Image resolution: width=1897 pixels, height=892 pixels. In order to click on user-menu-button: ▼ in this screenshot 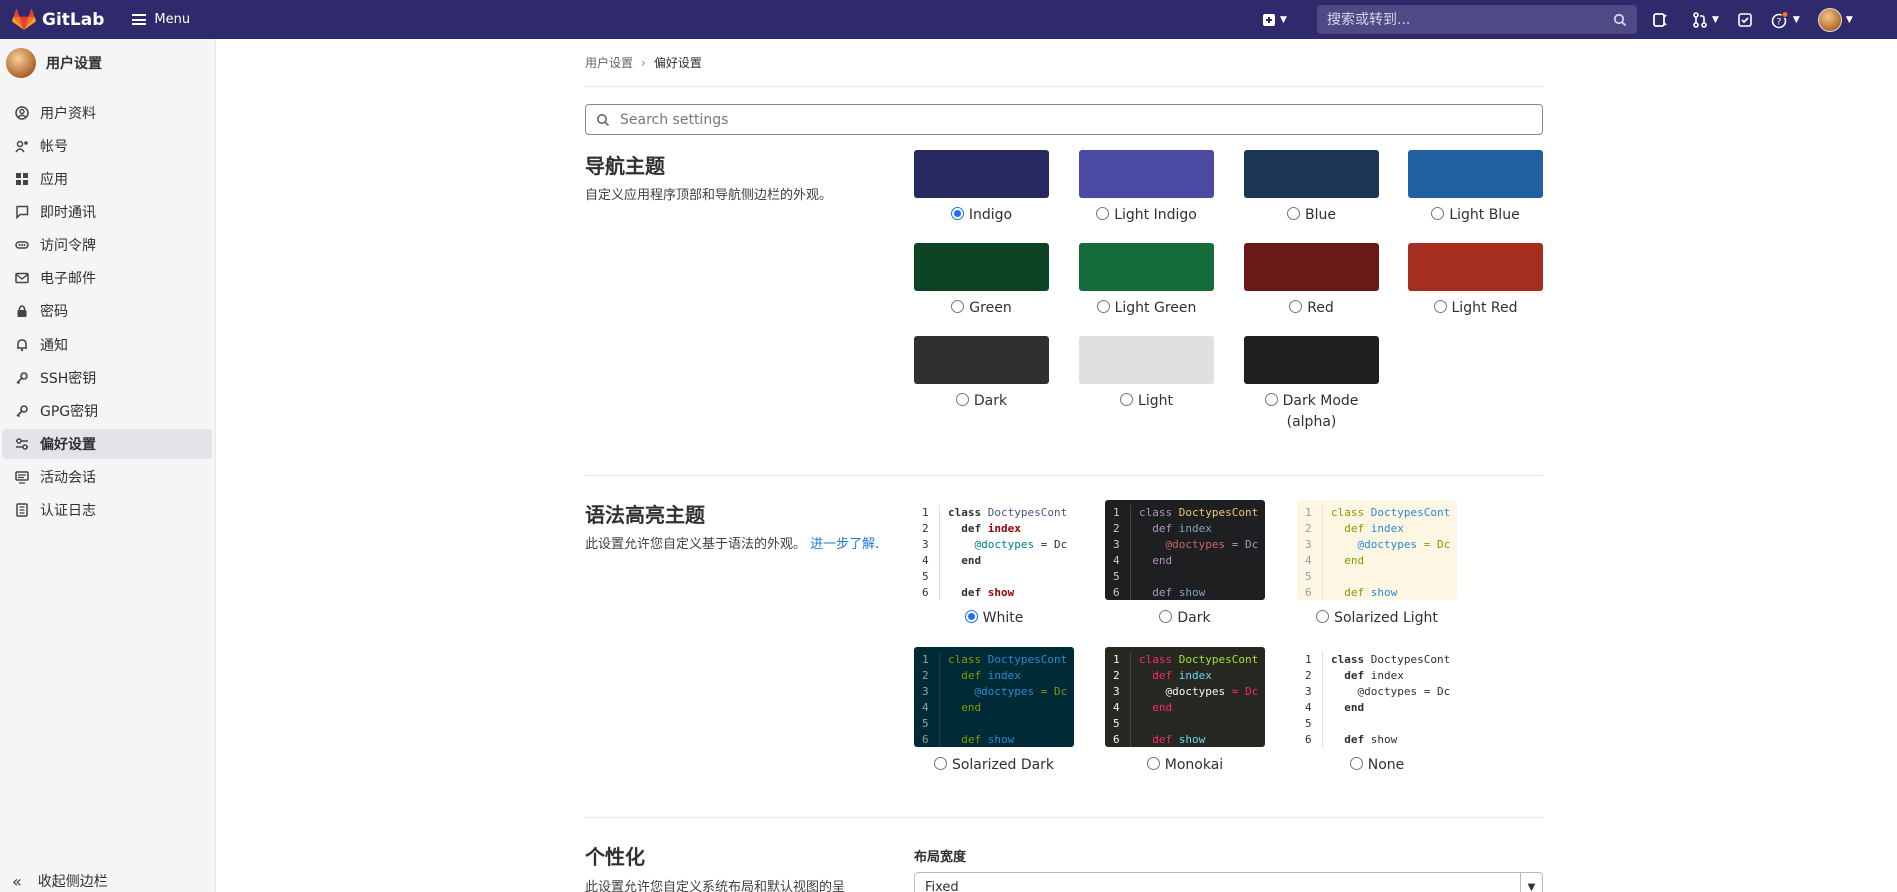, I will do `click(1835, 19)`.